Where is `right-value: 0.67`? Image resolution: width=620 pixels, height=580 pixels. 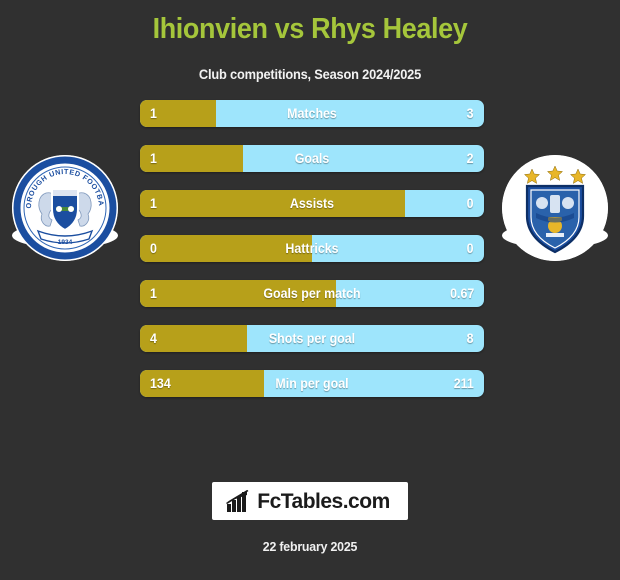
right-value: 0.67 is located at coordinates (461, 294).